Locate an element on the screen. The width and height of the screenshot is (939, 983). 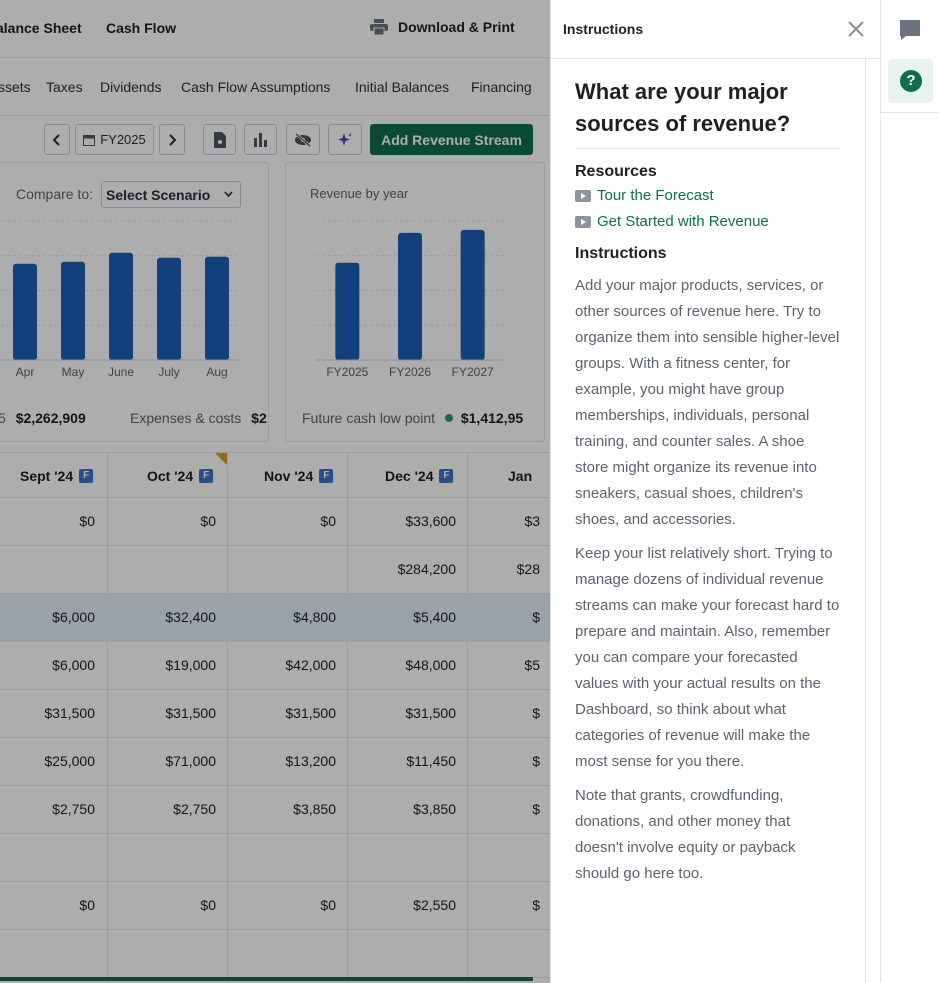
col-dec: Dec '24 F is located at coordinates (419, 476).